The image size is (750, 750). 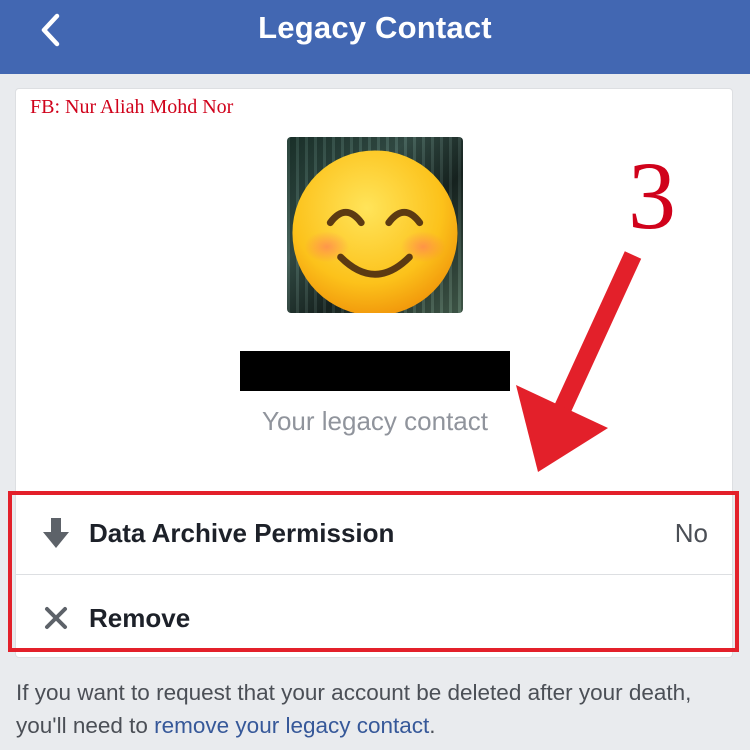 What do you see at coordinates (374, 618) in the screenshot?
I see `remove-row: Remove` at bounding box center [374, 618].